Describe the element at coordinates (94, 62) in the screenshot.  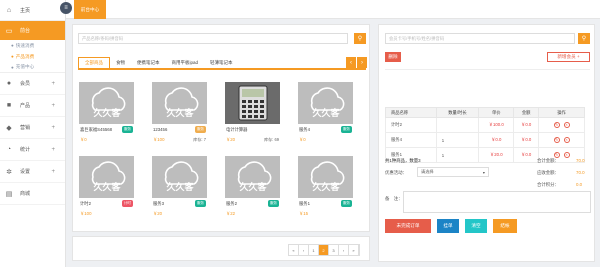
I see `tab-all: 全部商品` at that location.